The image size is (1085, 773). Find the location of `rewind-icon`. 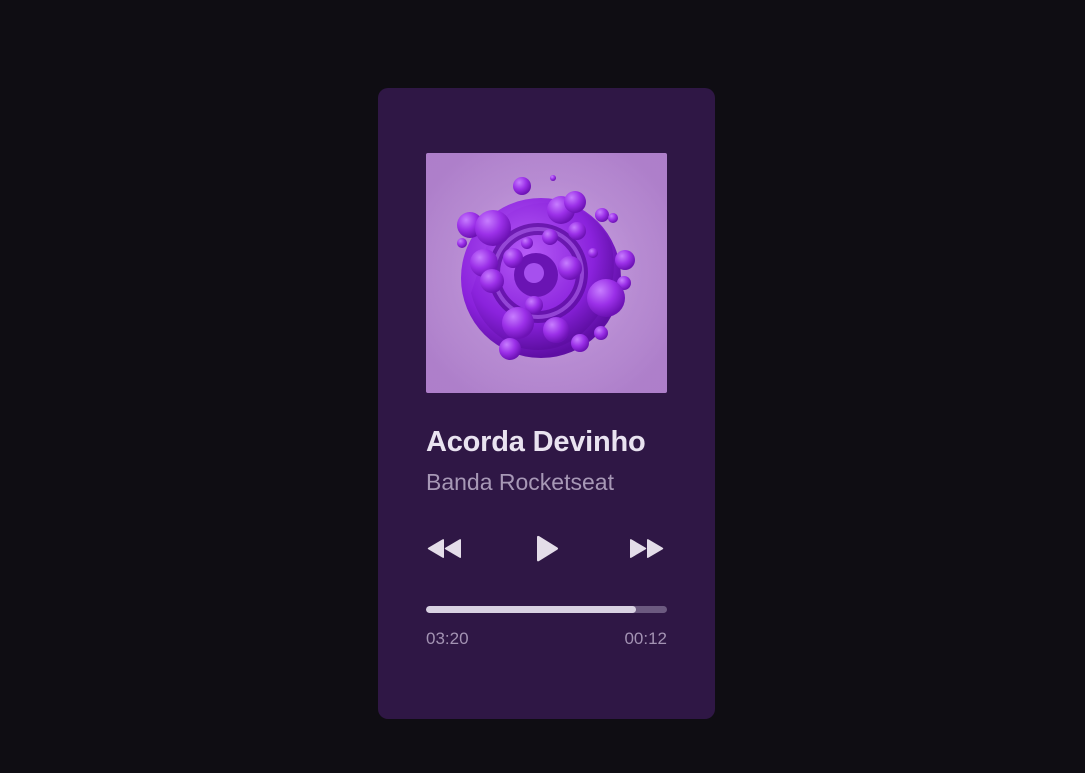

rewind-icon is located at coordinates (444, 551).